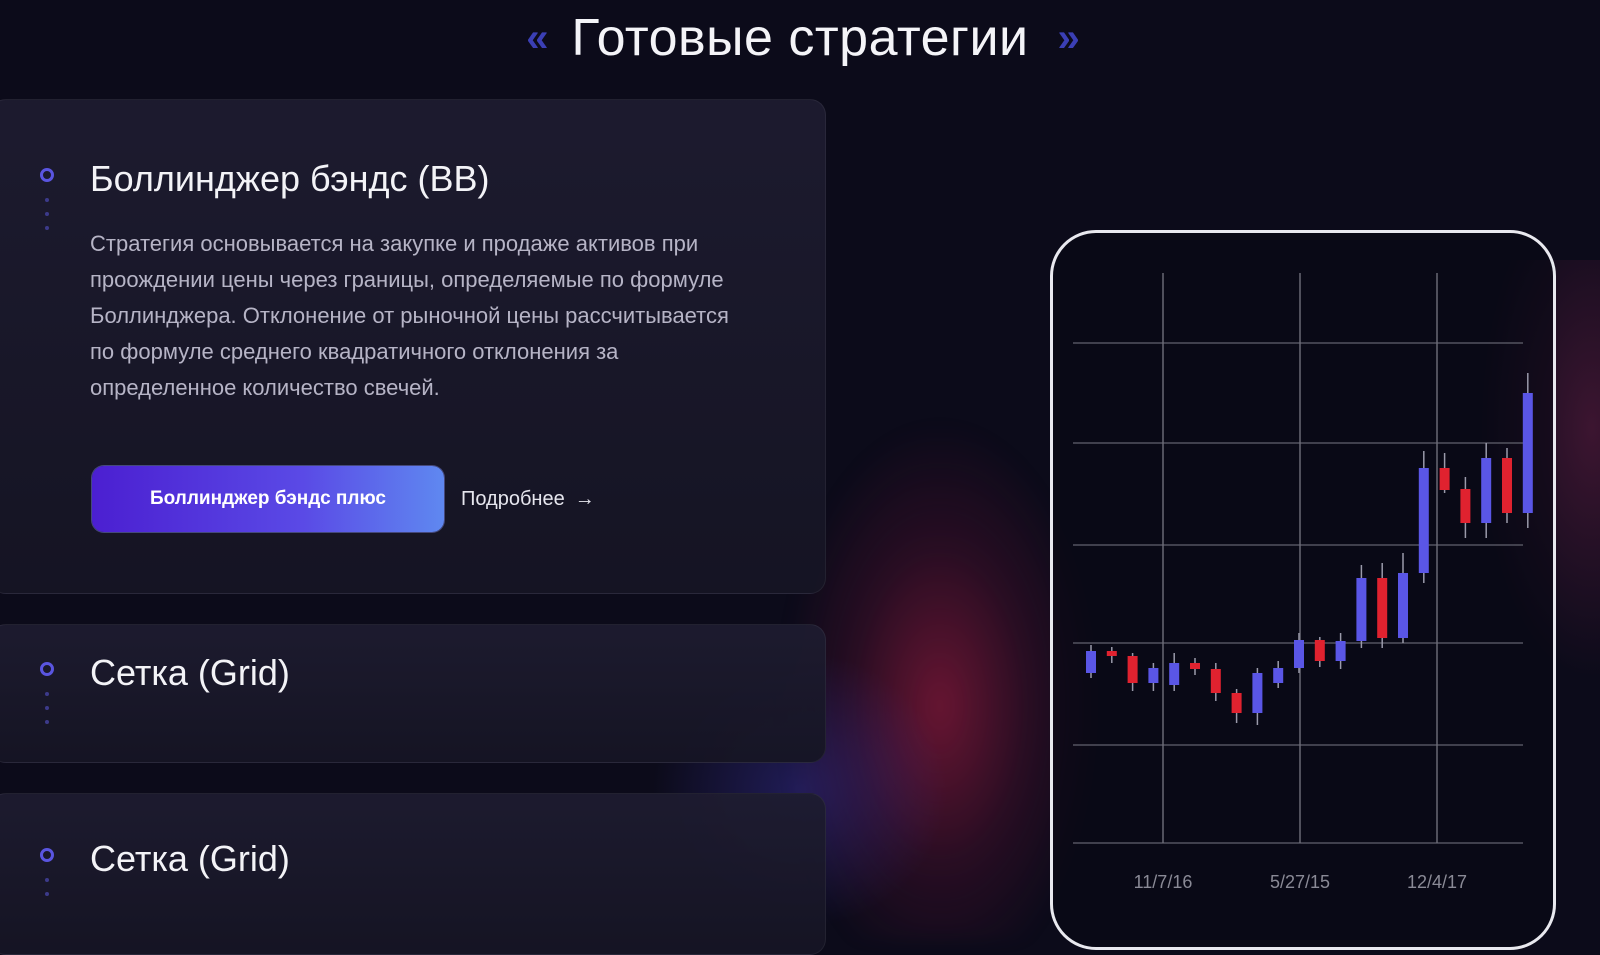  Describe the element at coordinates (1163, 882) in the screenshot. I see `x-tick-label: 11/7/16` at that location.